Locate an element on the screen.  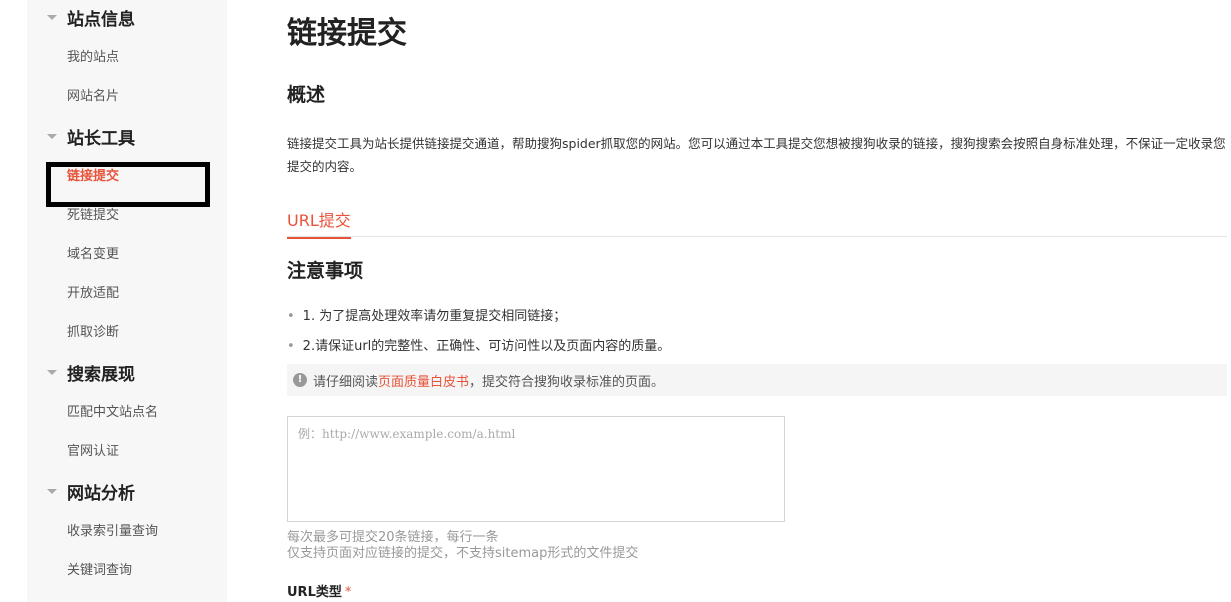
note-item: • 1. 为了提高处理效率请勿重复提交相同链接； is located at coordinates (426, 314).